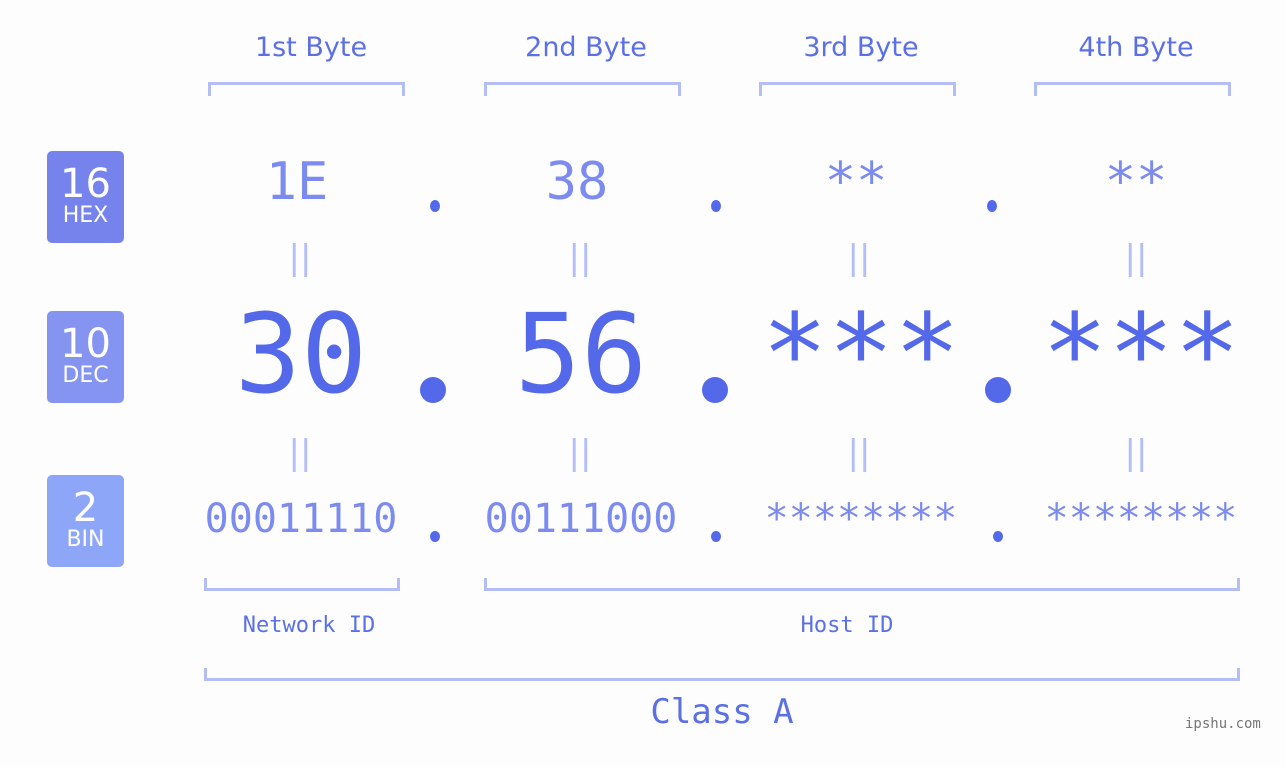  What do you see at coordinates (861, 47) in the screenshot?
I see `byte-header-3: 3rd Byte` at bounding box center [861, 47].